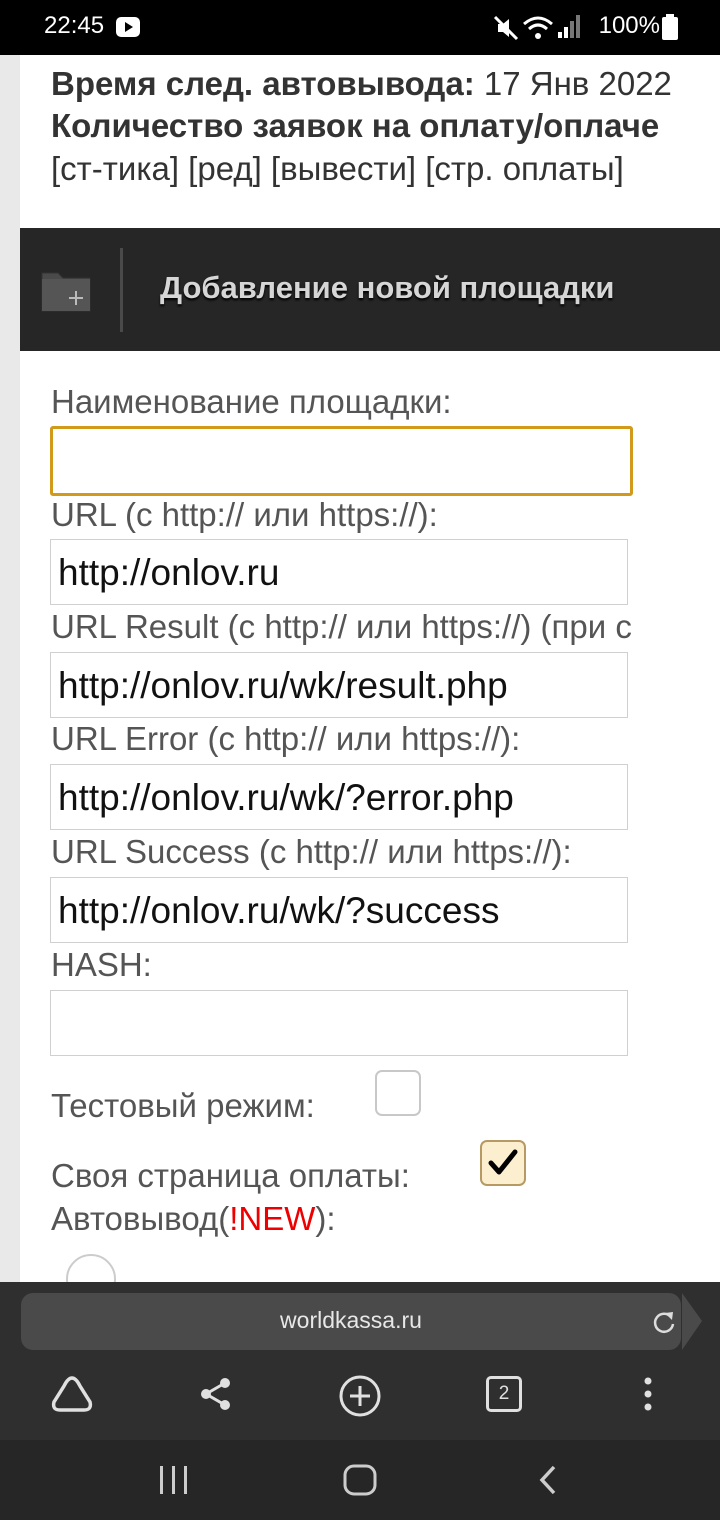 This screenshot has height=1520, width=720. I want to click on name-input, so click(341, 461).